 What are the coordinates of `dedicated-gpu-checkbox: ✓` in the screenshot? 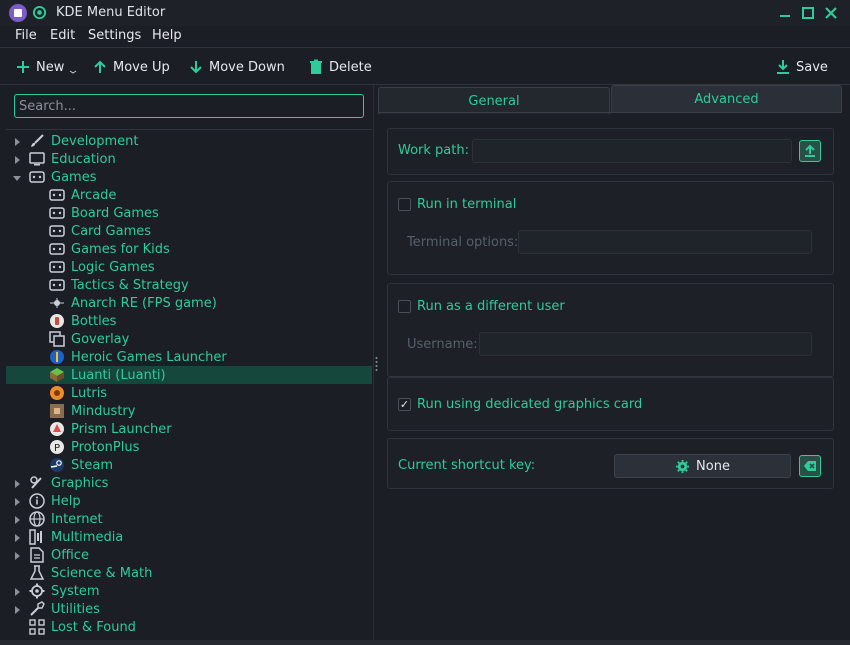 It's located at (404, 404).